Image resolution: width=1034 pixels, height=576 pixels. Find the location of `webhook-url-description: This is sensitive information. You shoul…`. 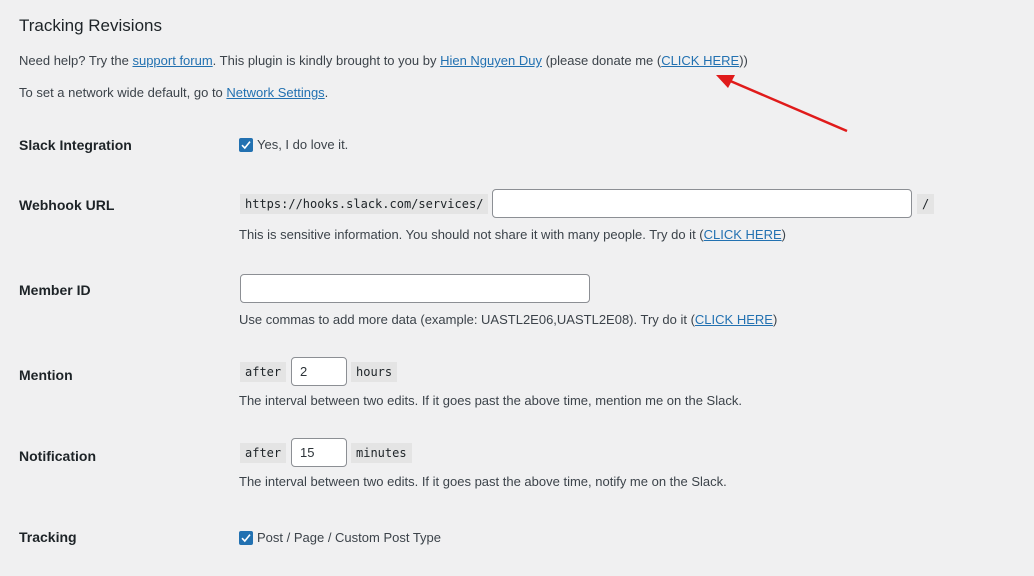

webhook-url-description: This is sensitive information. You shoul… is located at coordinates (512, 234).